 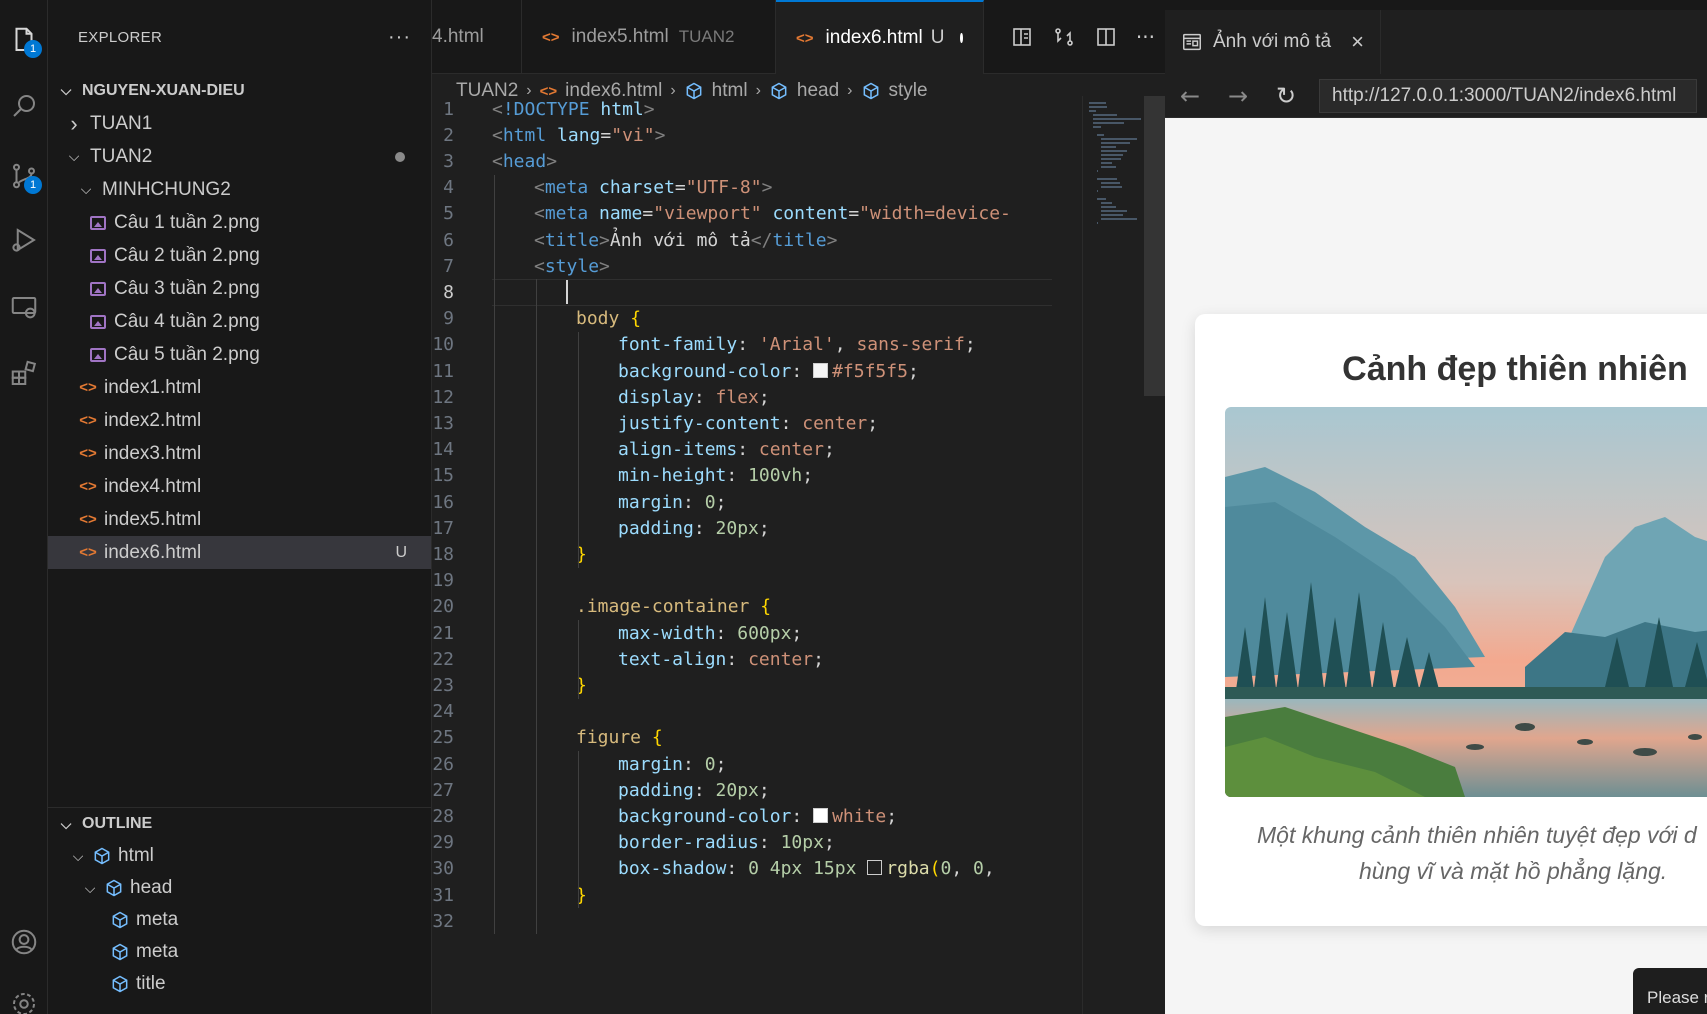 I want to click on code-token: flex, so click(x=737, y=397).